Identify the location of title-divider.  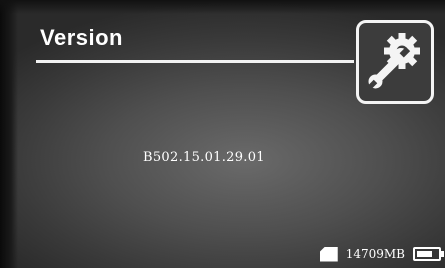
(195, 61).